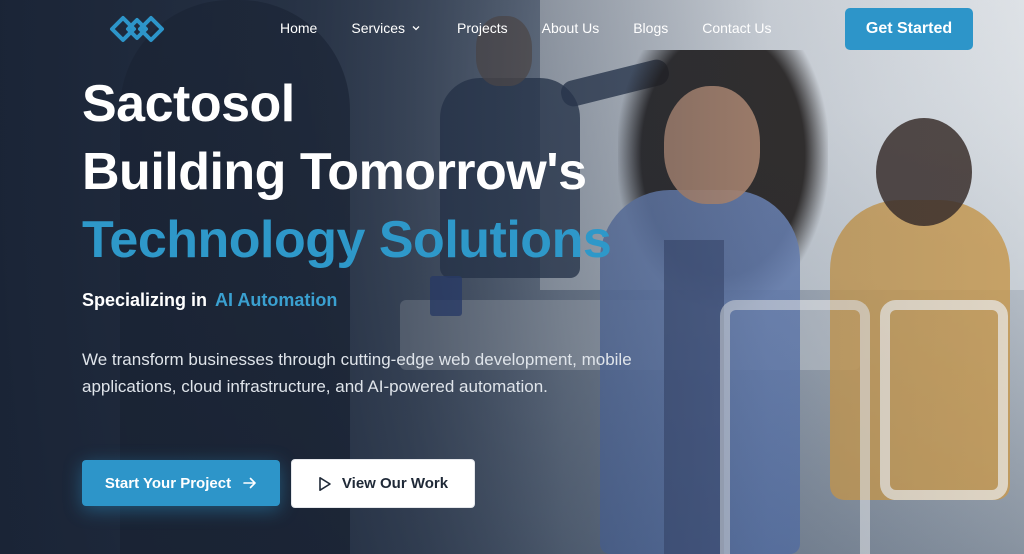  What do you see at coordinates (347, 240) in the screenshot?
I see `hero-title-accent: Technology Solutions` at bounding box center [347, 240].